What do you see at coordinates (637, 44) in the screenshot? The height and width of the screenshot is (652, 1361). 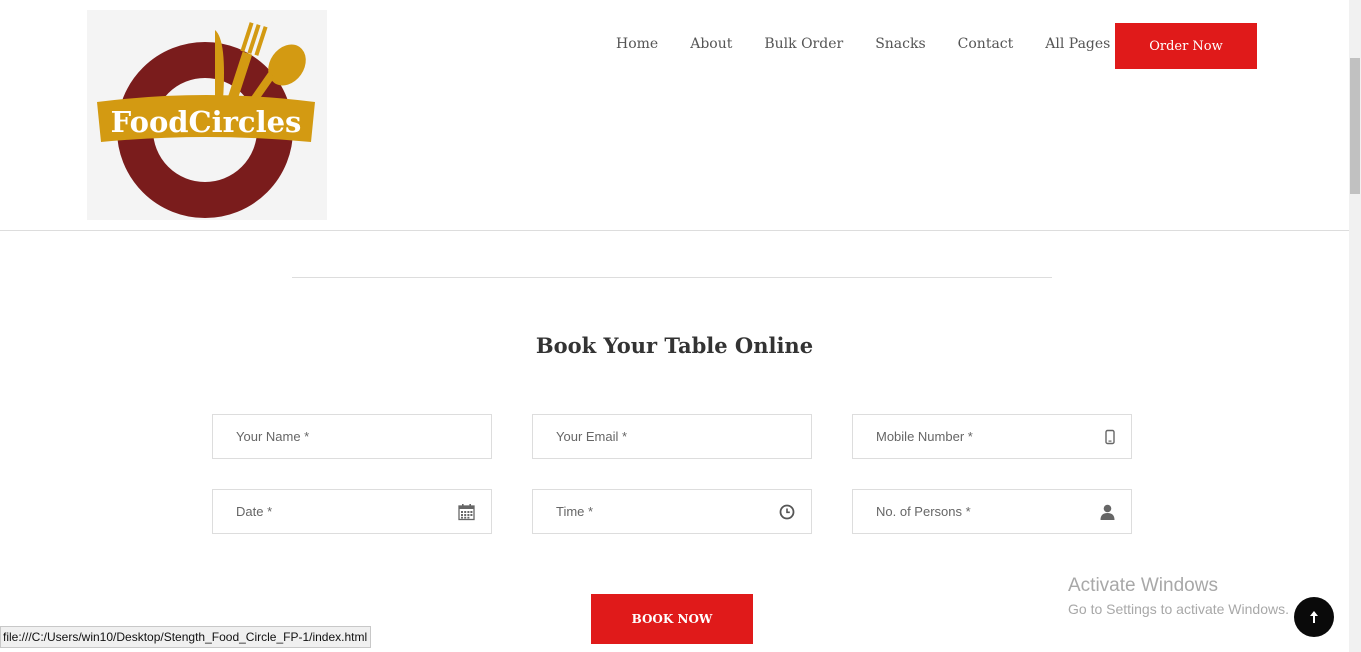 I see `nav-home: Home` at bounding box center [637, 44].